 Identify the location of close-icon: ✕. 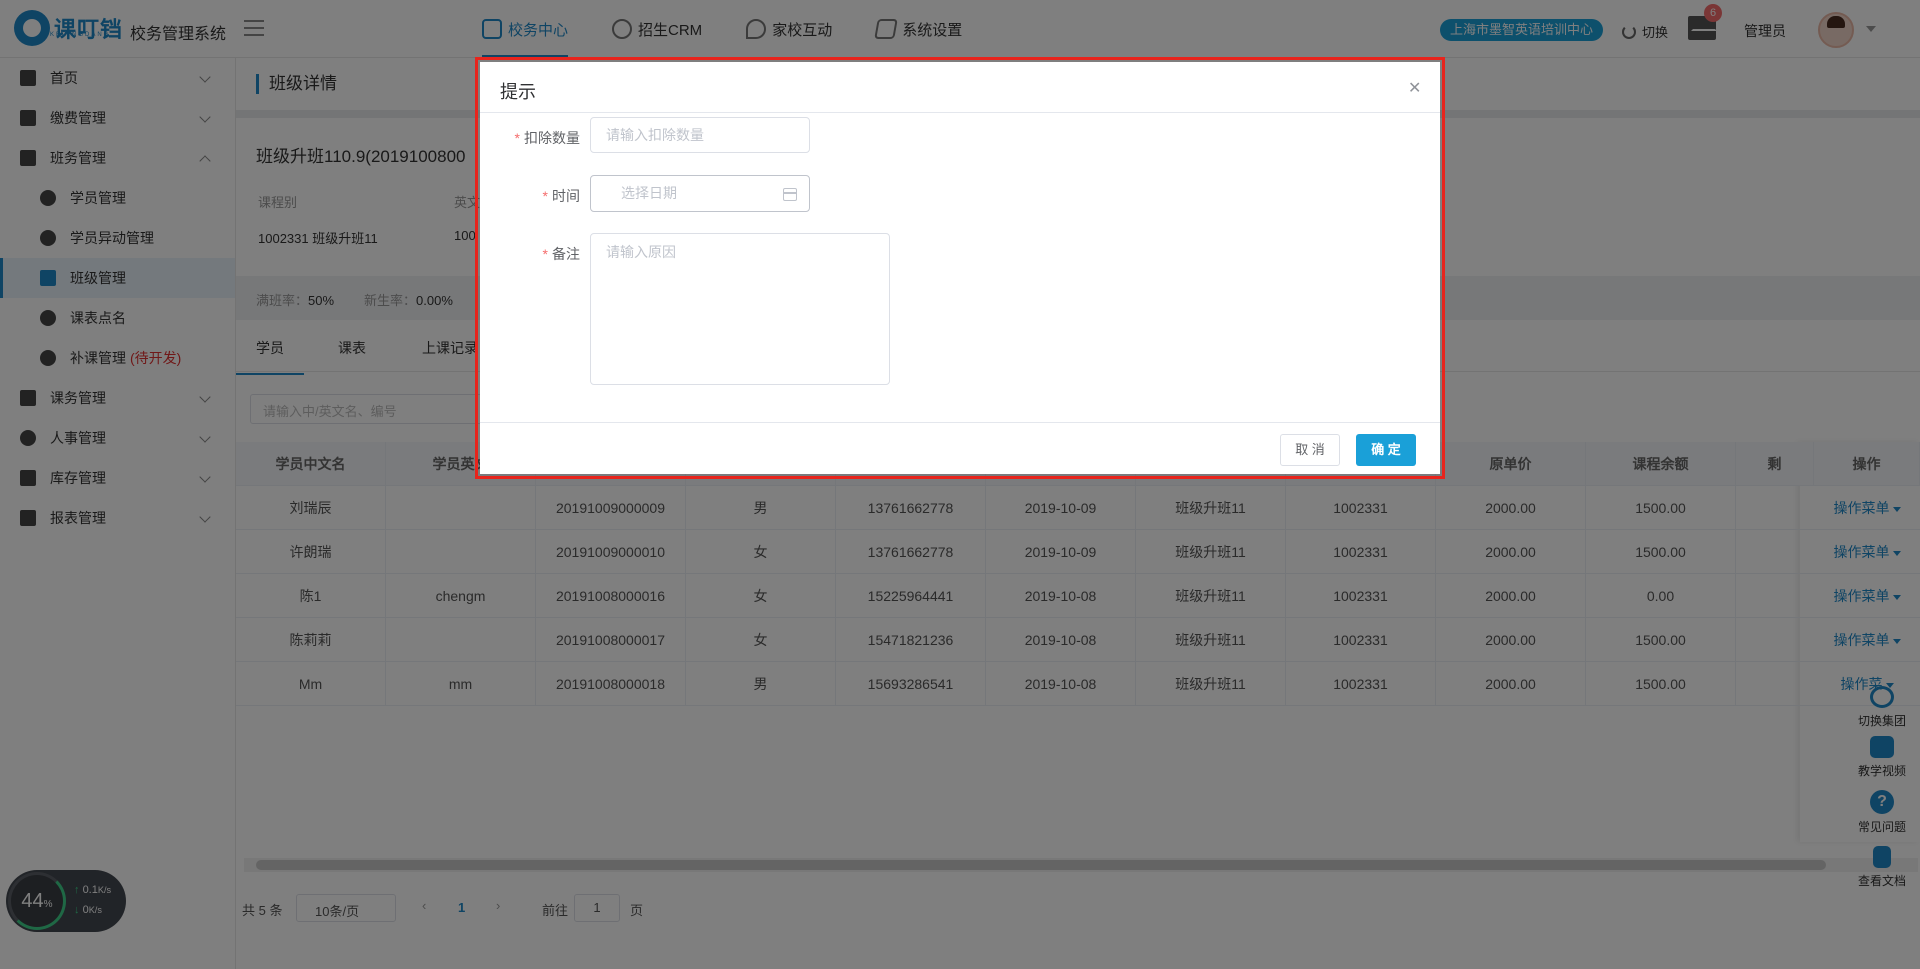
(1414, 88).